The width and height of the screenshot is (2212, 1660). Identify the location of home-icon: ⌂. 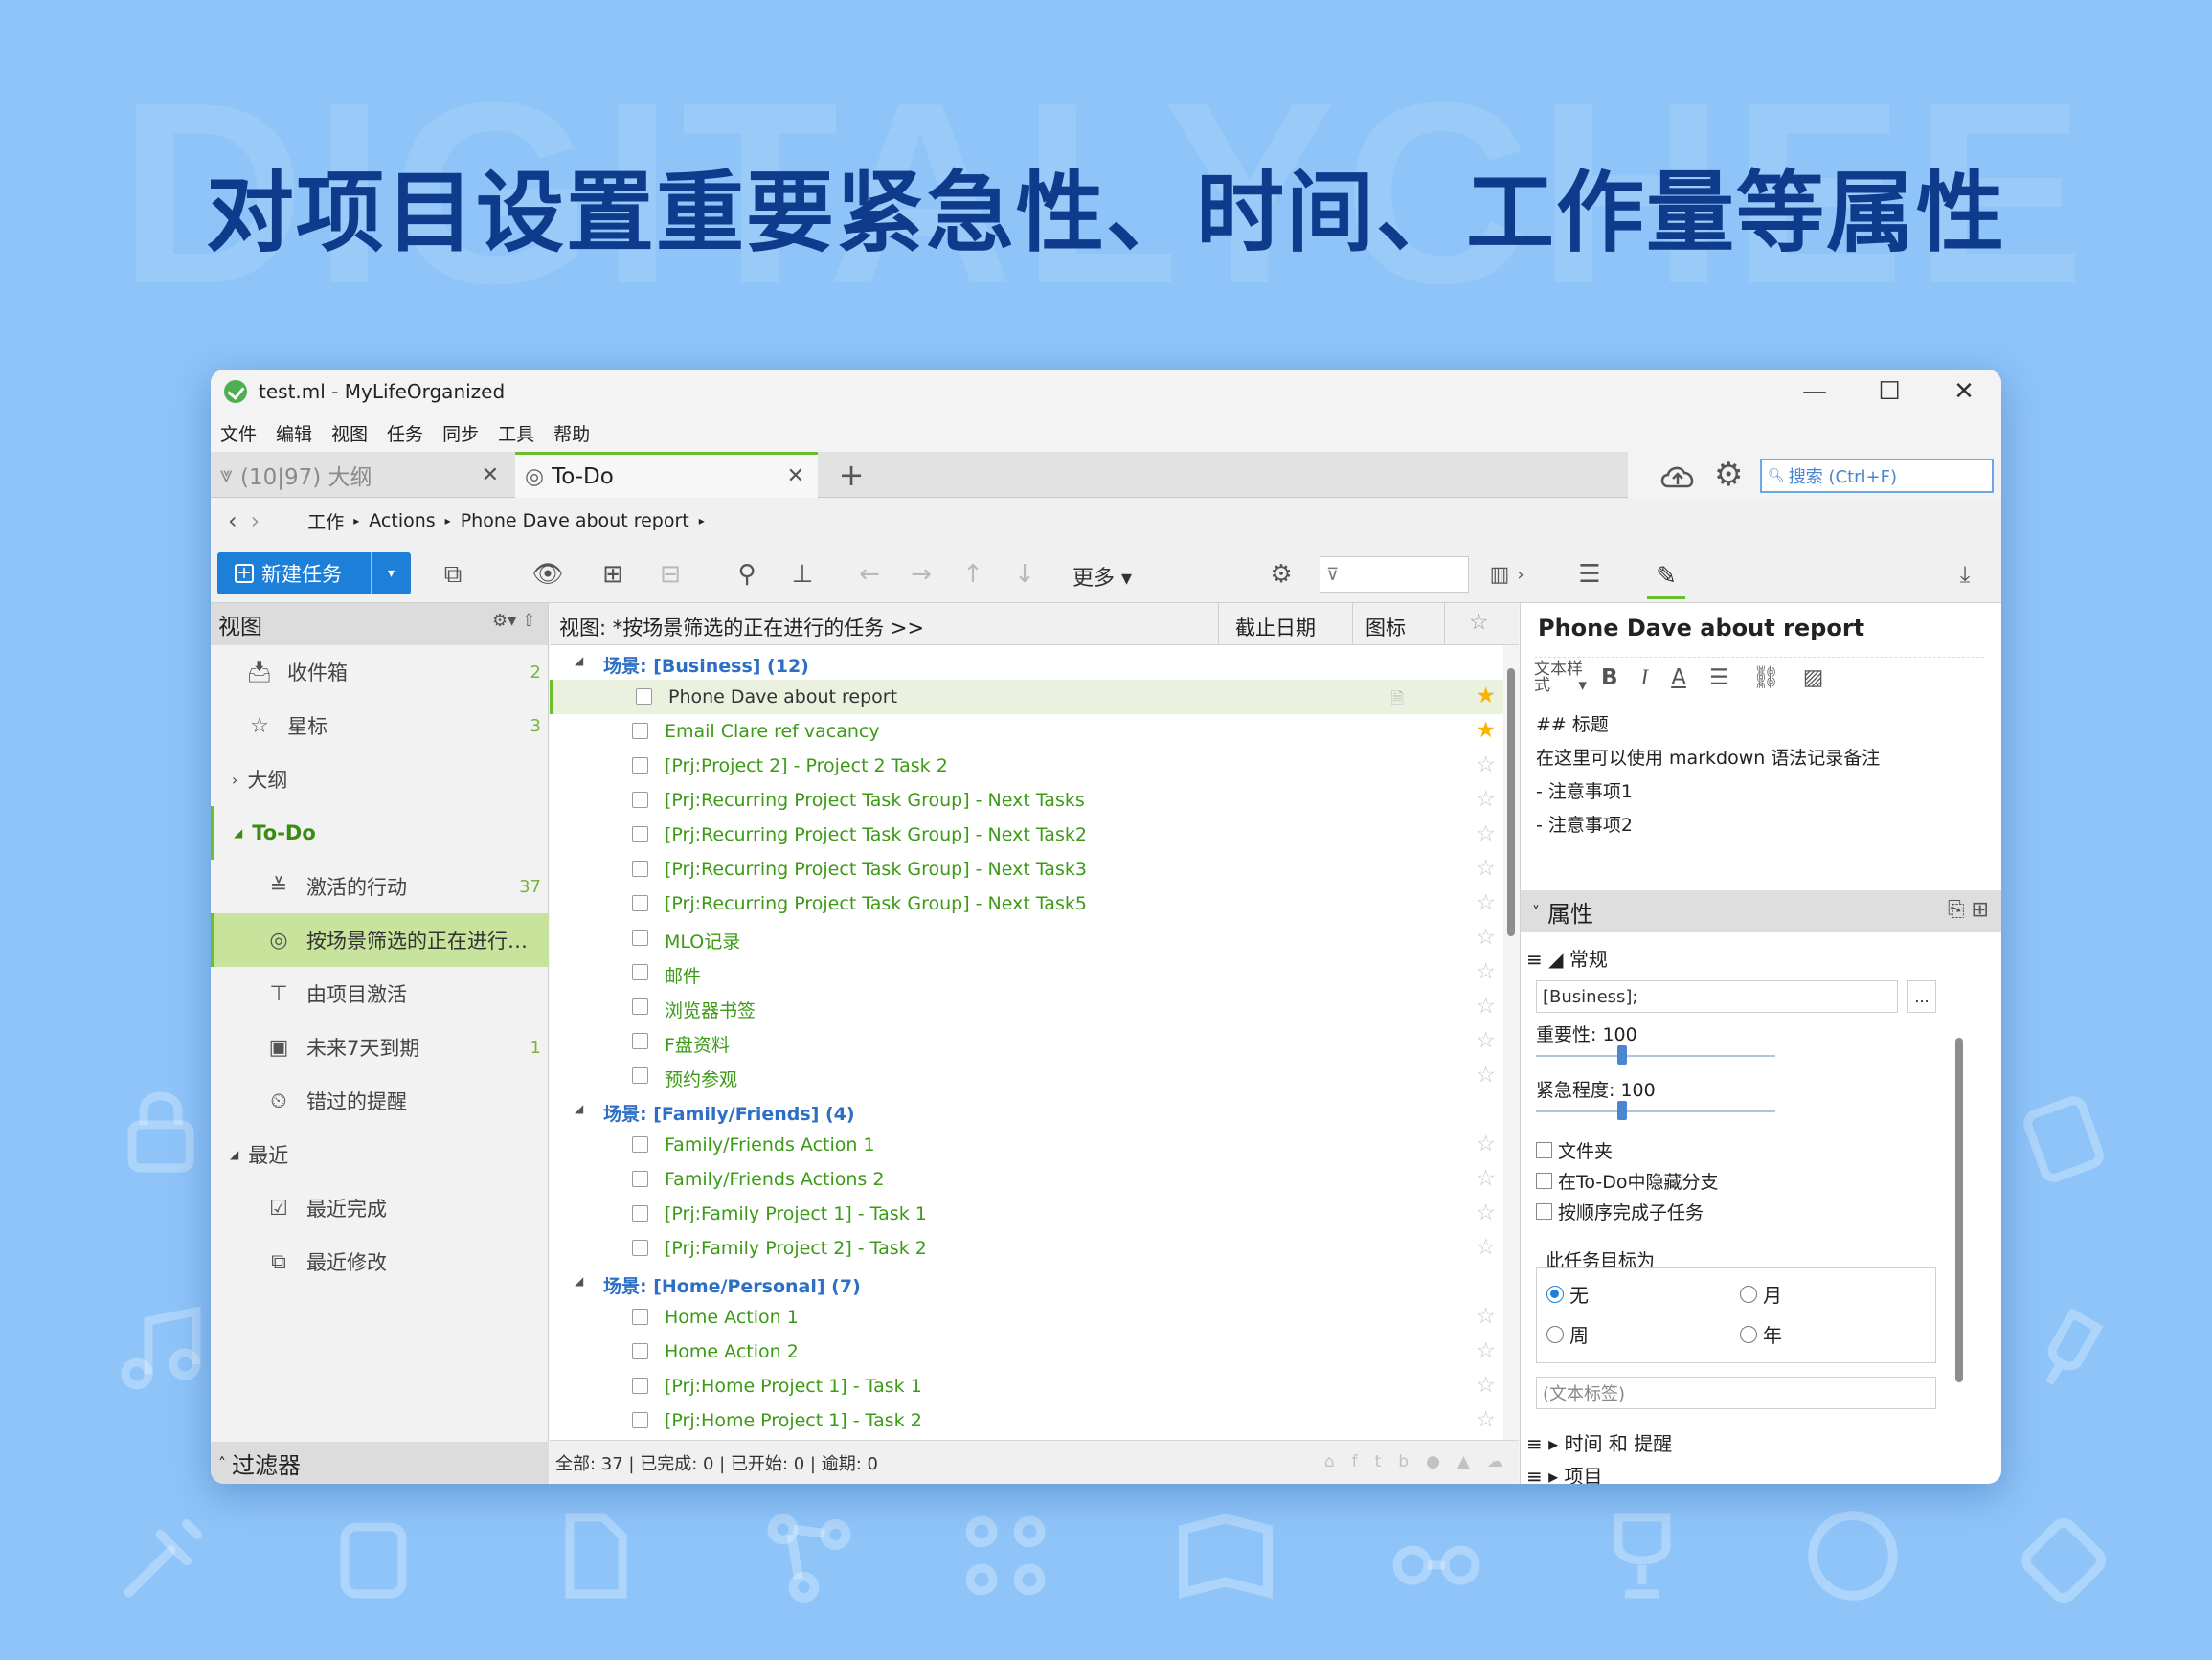
(1329, 1461).